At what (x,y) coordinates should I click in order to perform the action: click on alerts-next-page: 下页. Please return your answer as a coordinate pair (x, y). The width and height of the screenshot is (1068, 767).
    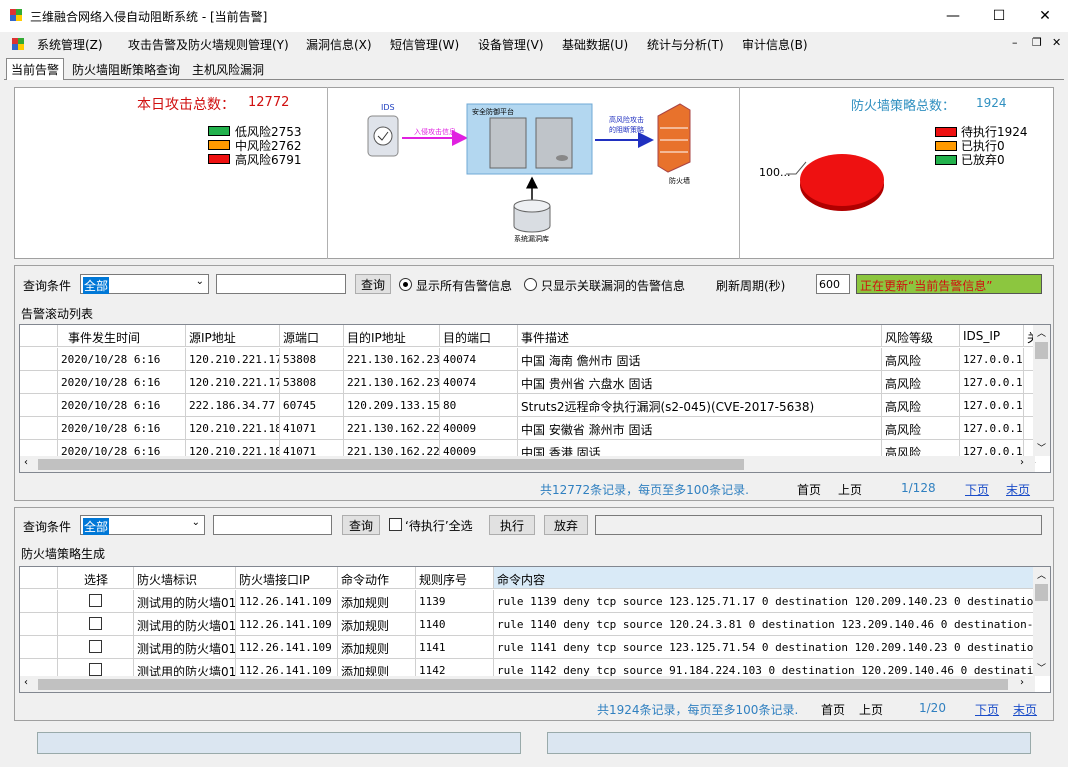
    Looking at the image, I should click on (977, 489).